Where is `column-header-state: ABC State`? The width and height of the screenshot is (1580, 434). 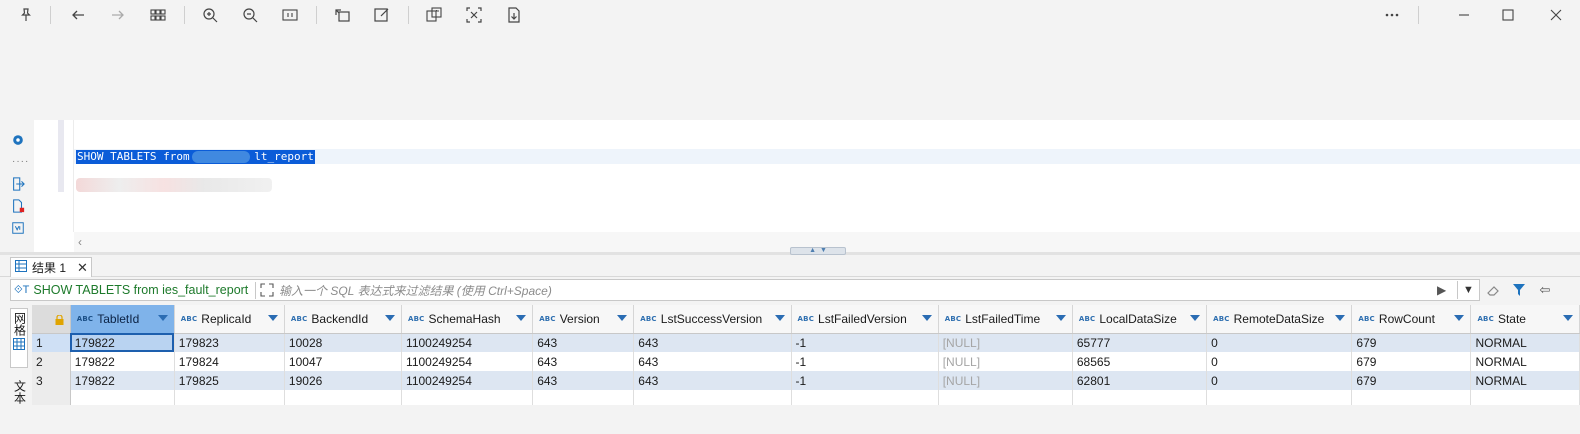 column-header-state: ABC State is located at coordinates (1525, 319).